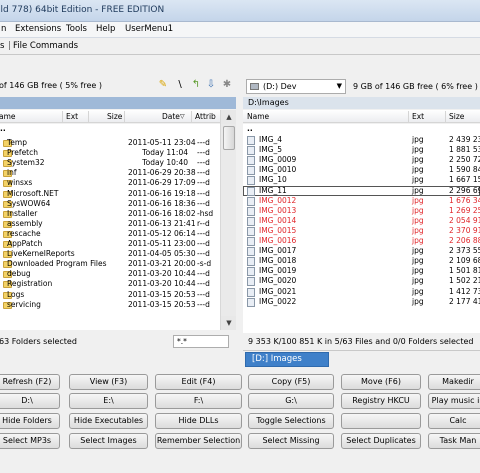 This screenshot has width=480, height=473. I want to click on list-item: debug 2011-03-20 10:44 ---d, so click(110, 274).